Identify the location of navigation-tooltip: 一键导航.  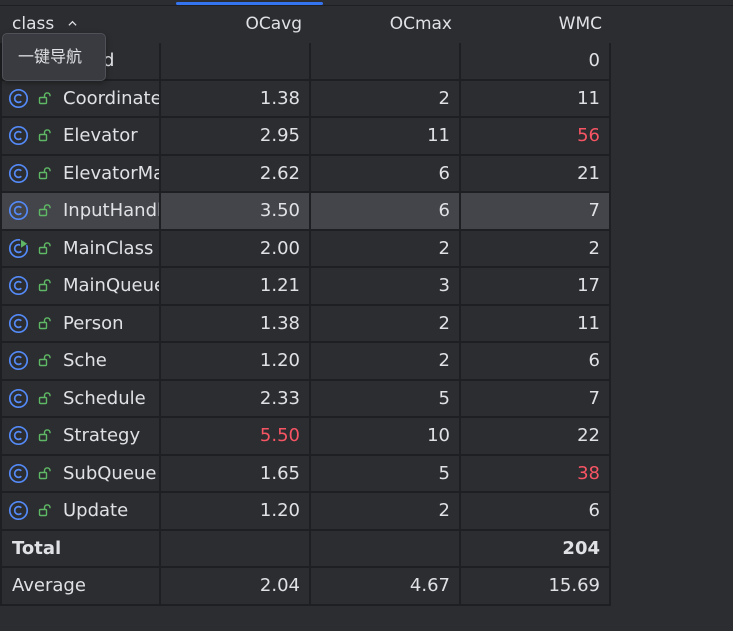
(54, 57).